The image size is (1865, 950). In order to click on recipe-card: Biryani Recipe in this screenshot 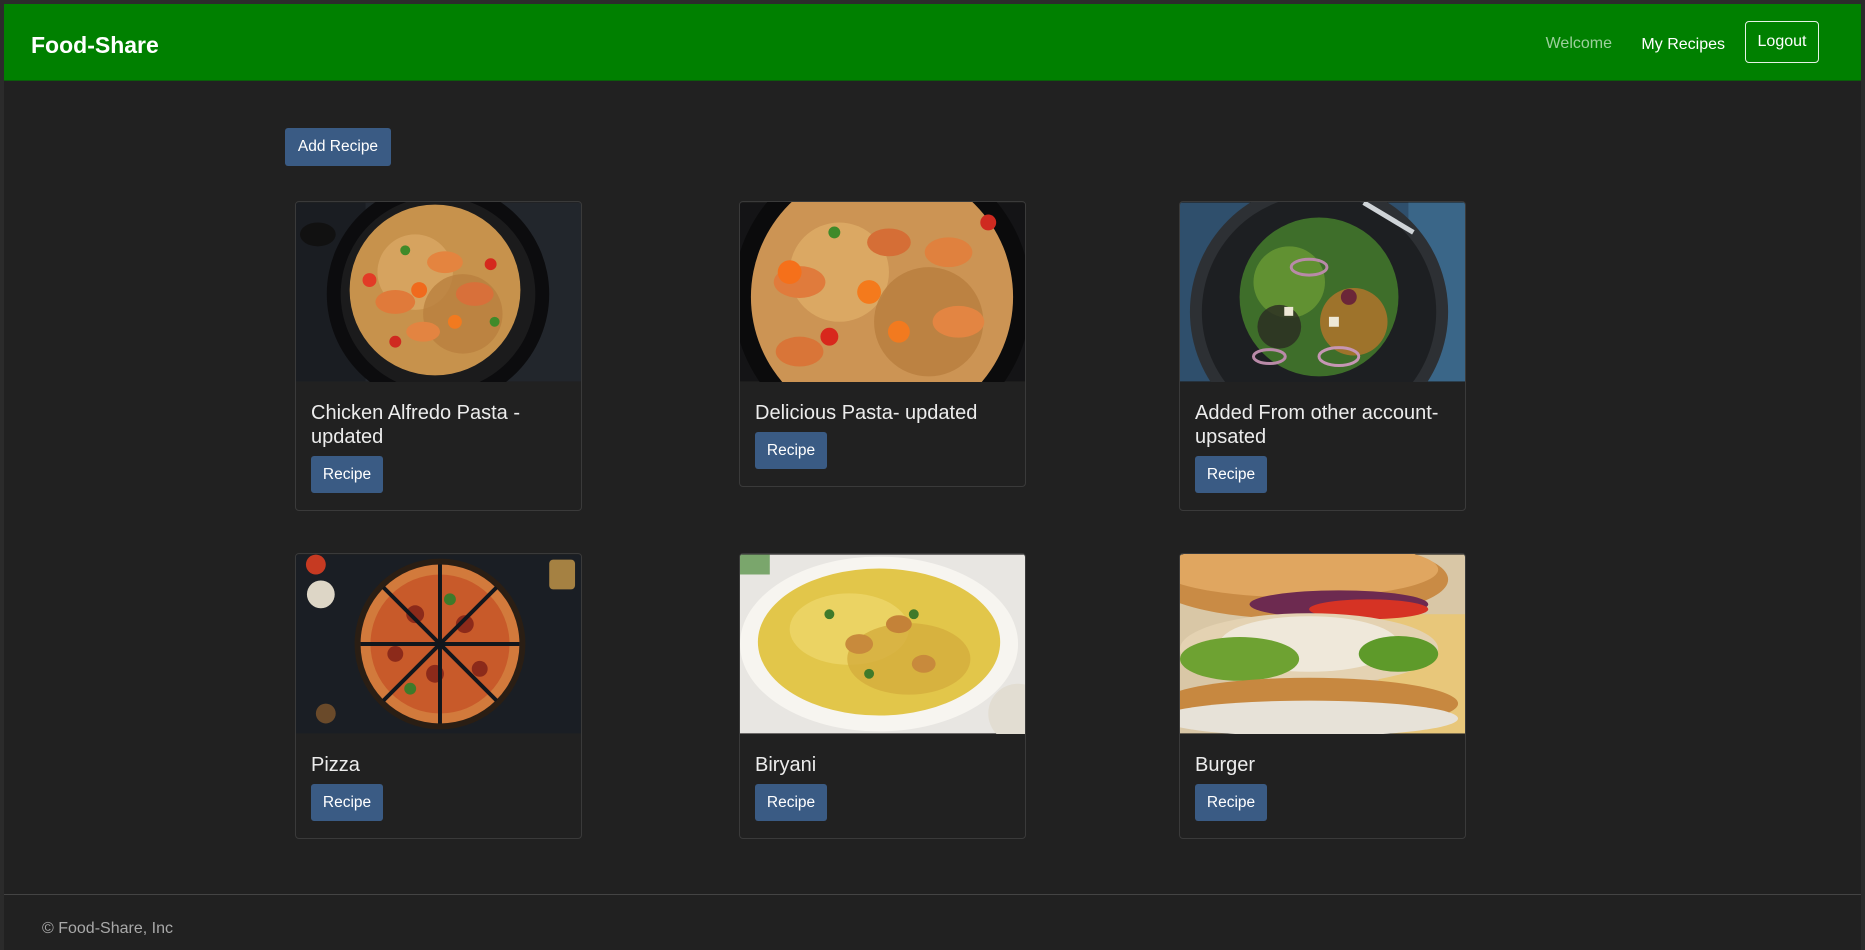, I will do `click(882, 696)`.